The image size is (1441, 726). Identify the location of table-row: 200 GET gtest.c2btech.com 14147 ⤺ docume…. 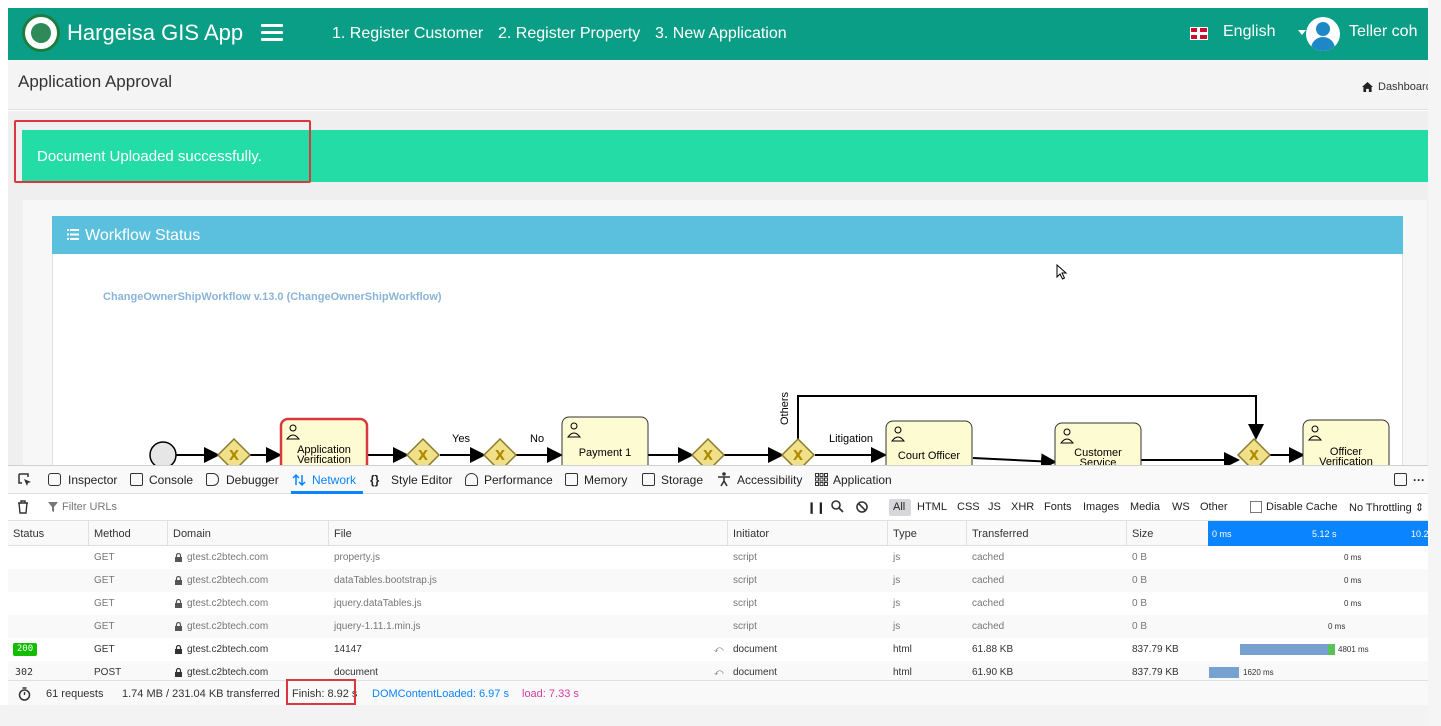
(718, 649).